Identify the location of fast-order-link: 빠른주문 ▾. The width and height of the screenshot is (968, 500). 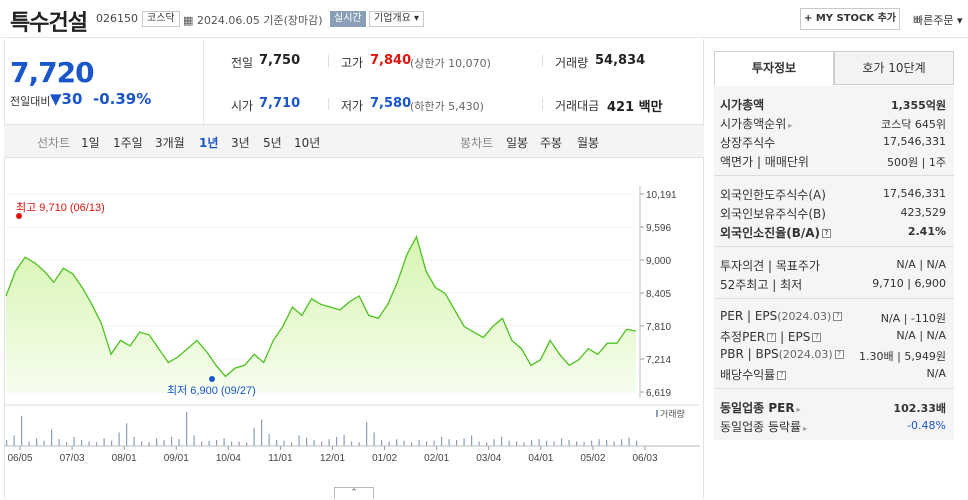
(938, 20).